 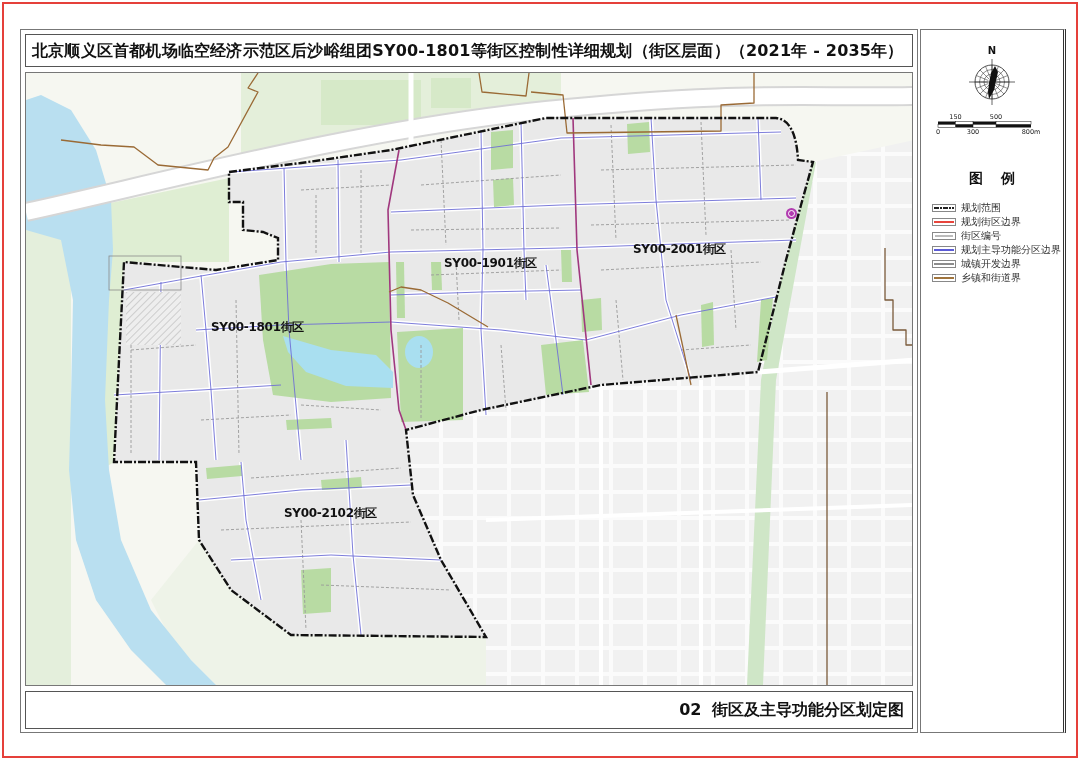 I want to click on legend-label: 规划范围, so click(x=981, y=207).